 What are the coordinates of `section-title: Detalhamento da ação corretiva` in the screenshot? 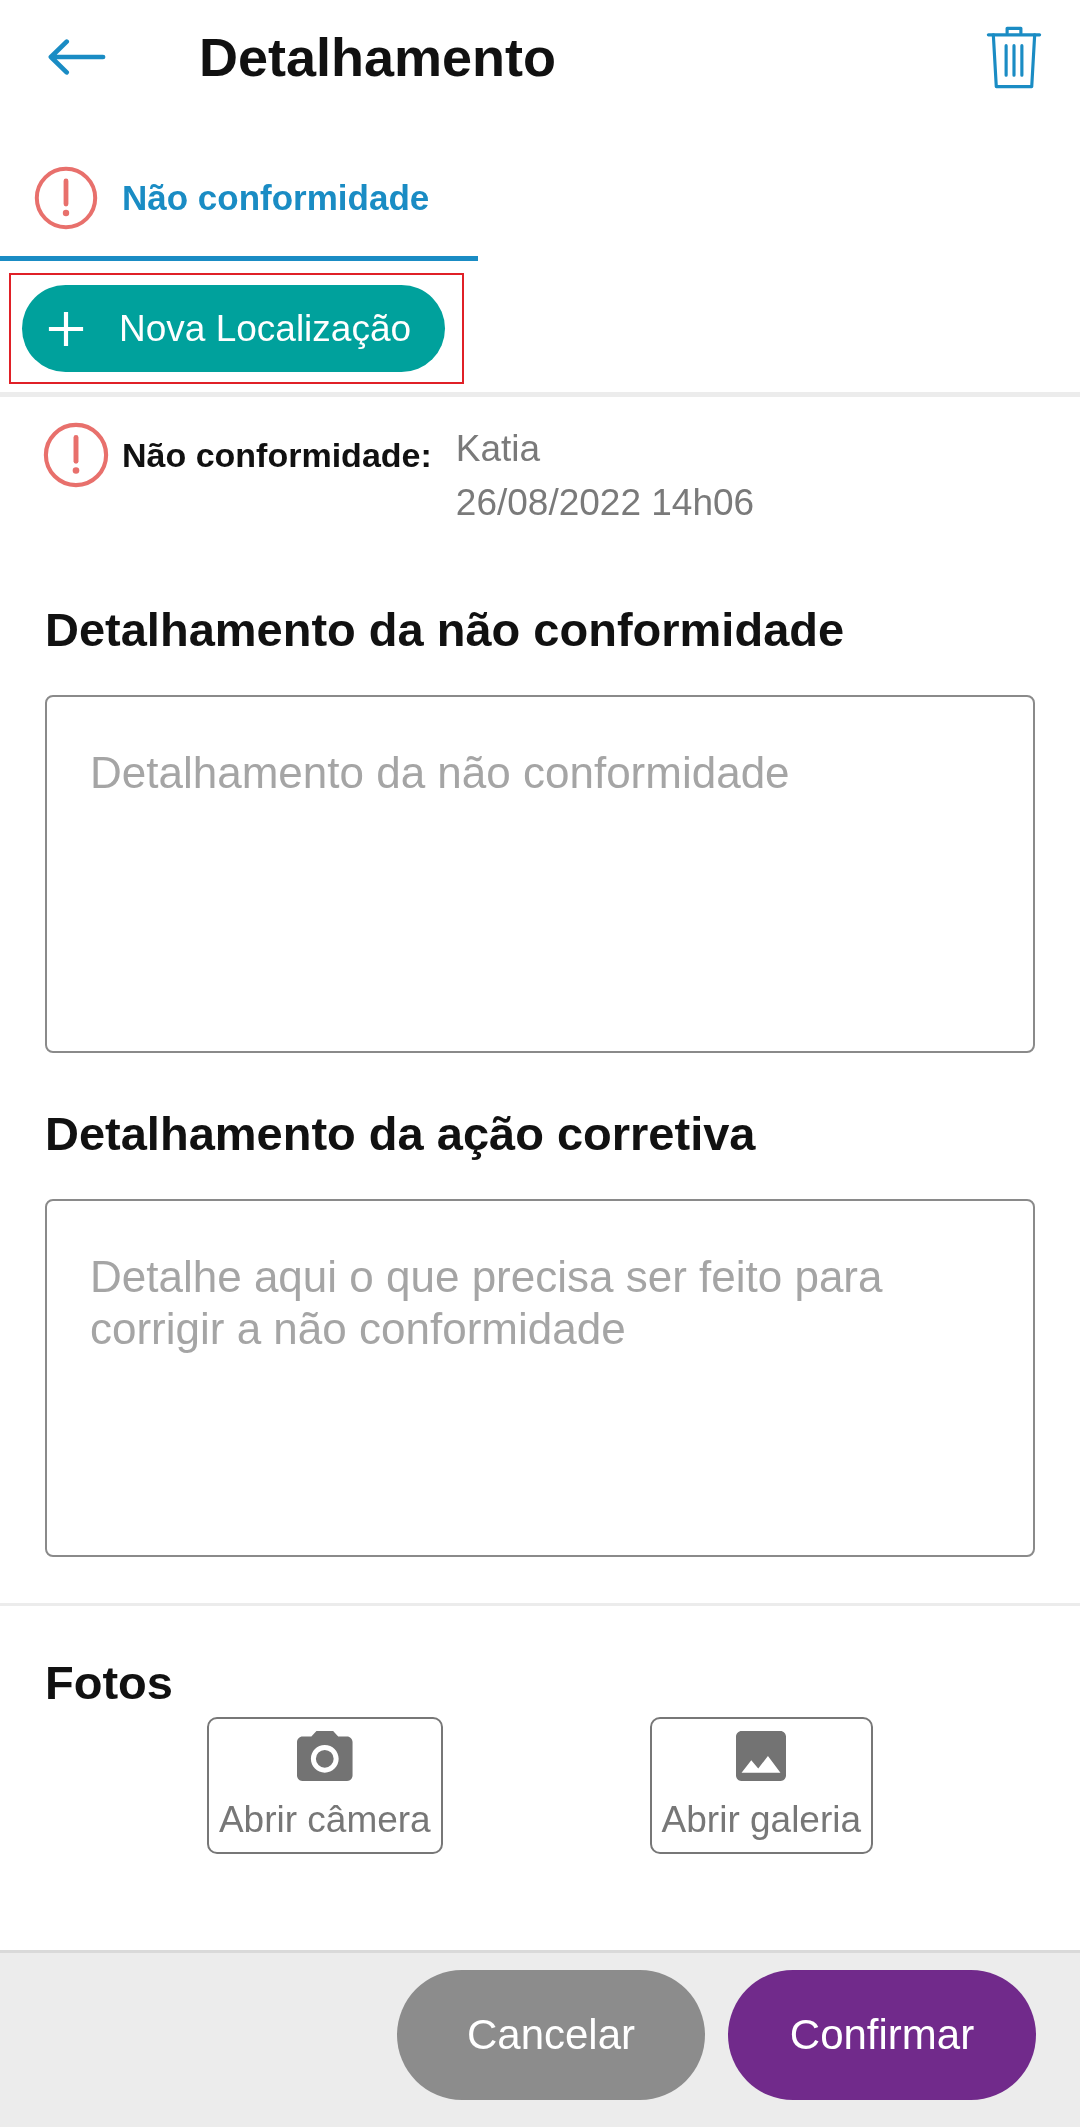 It's located at (401, 1134).